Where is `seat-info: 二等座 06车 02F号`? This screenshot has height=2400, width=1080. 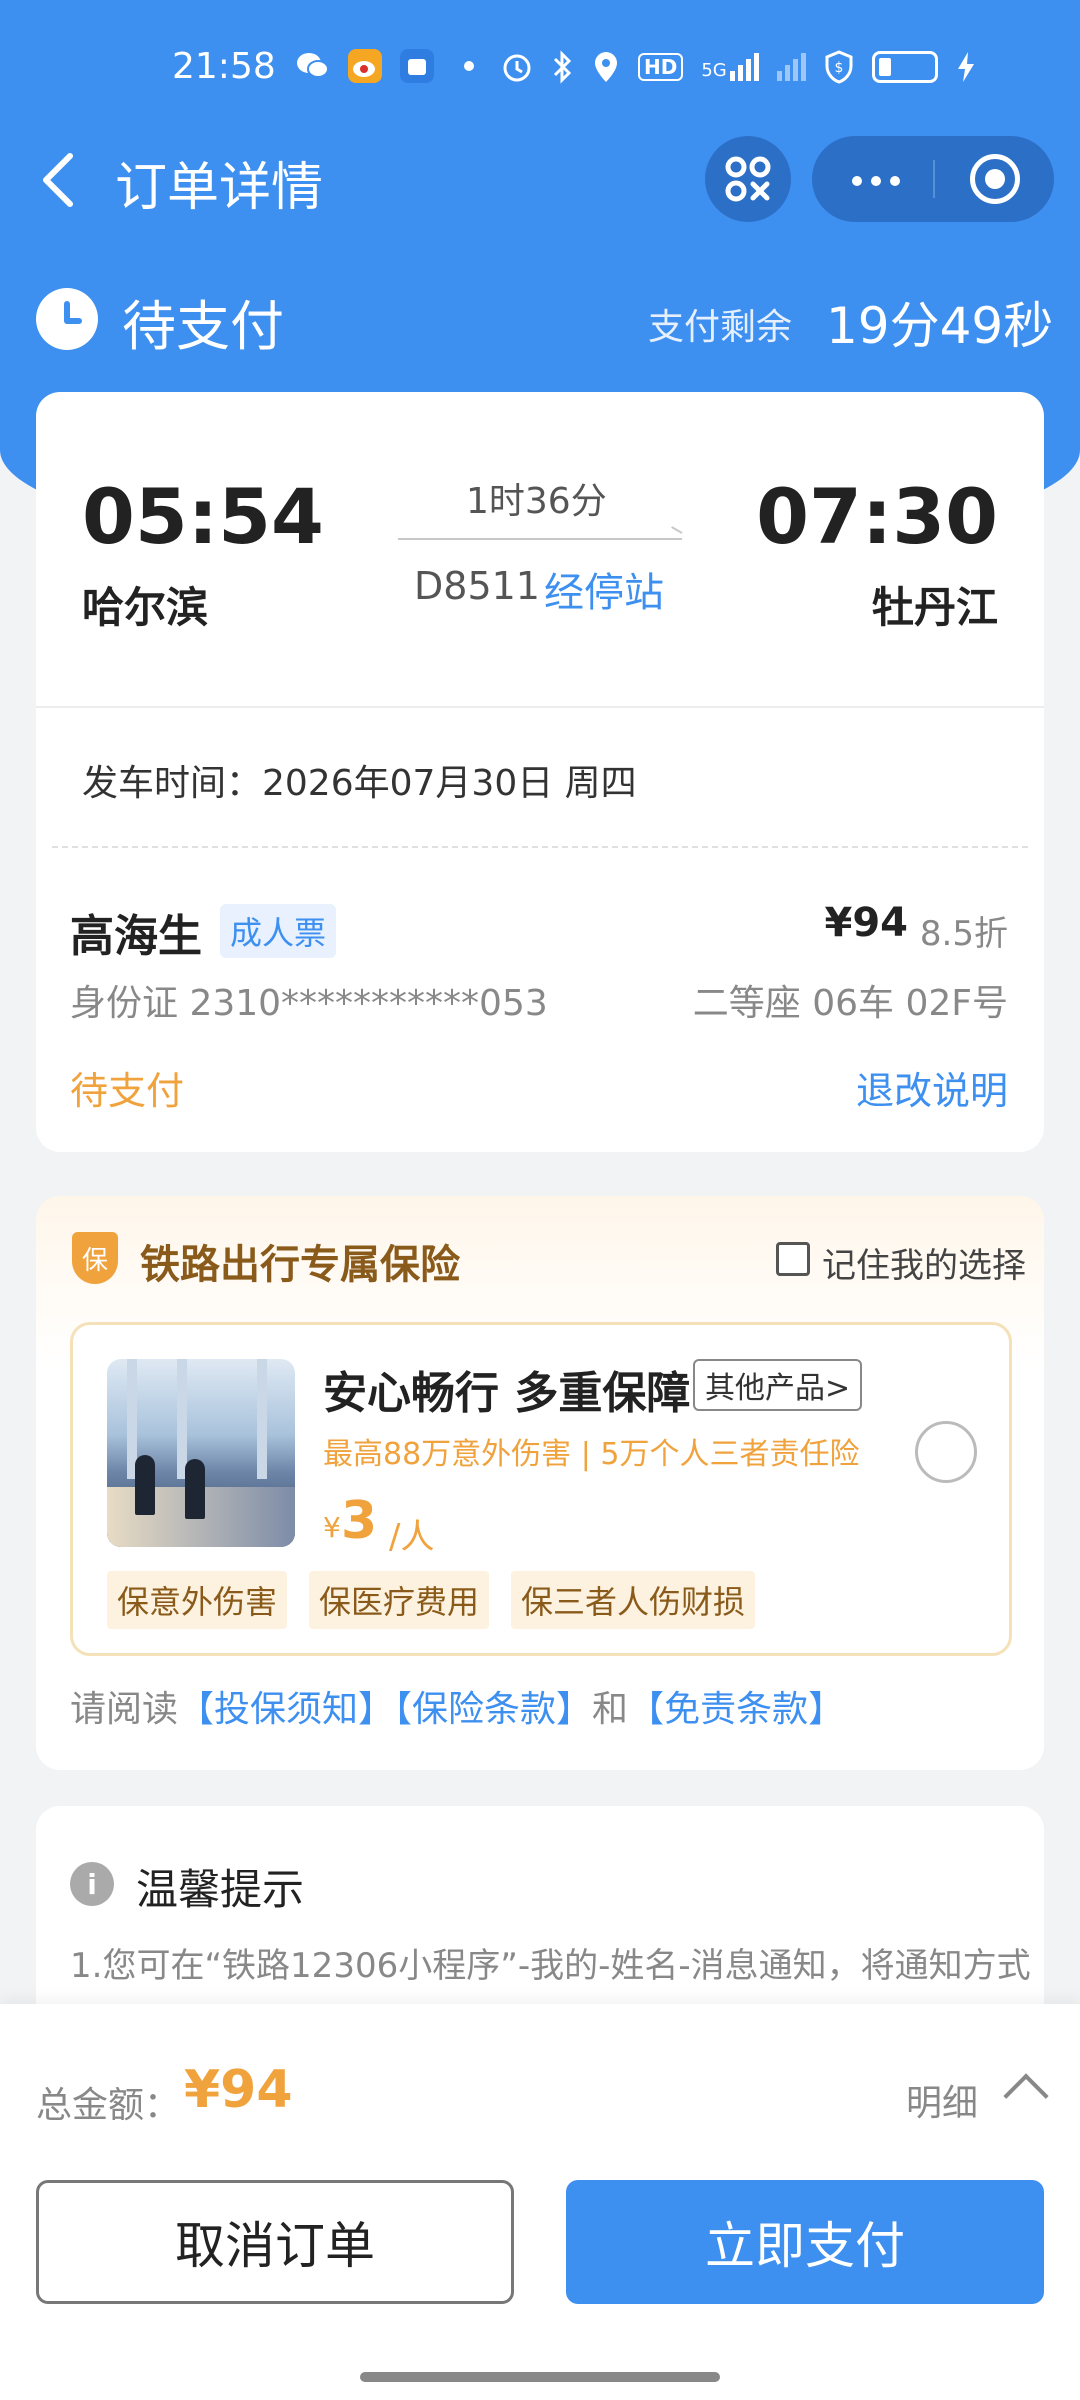 seat-info: 二等座 06车 02F号 is located at coordinates (850, 1003).